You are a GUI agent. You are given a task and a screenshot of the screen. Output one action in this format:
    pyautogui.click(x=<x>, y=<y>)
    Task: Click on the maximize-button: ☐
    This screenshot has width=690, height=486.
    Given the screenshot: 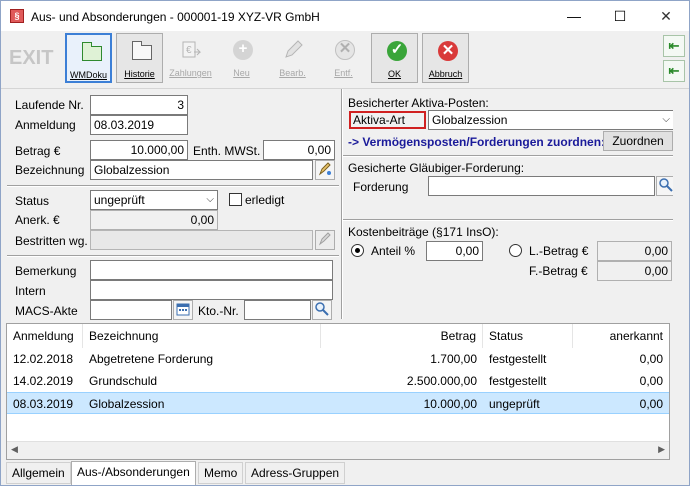 What is the action you would take?
    pyautogui.click(x=620, y=16)
    